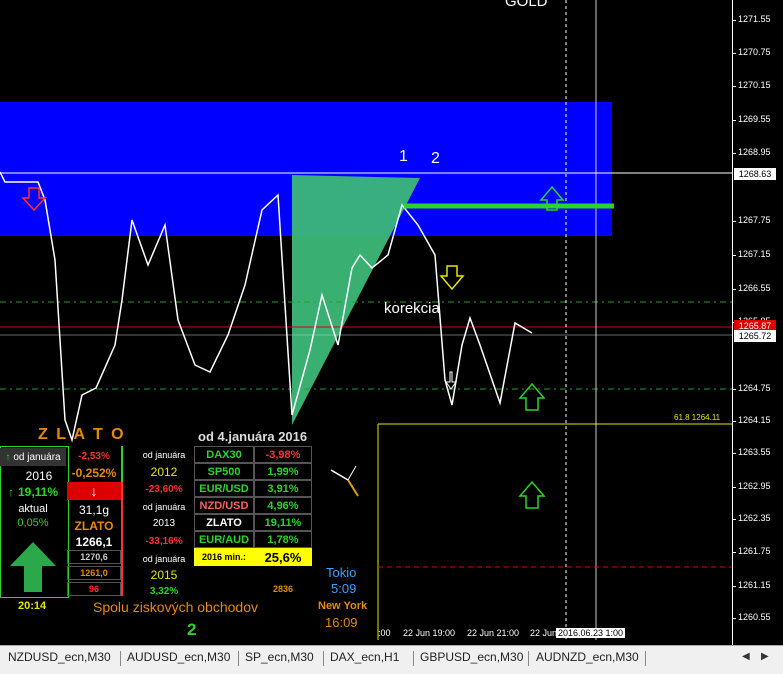 This screenshot has height=674, width=783. What do you see at coordinates (364, 657) in the screenshot?
I see `chart-tab: DAX_ecn,H1` at bounding box center [364, 657].